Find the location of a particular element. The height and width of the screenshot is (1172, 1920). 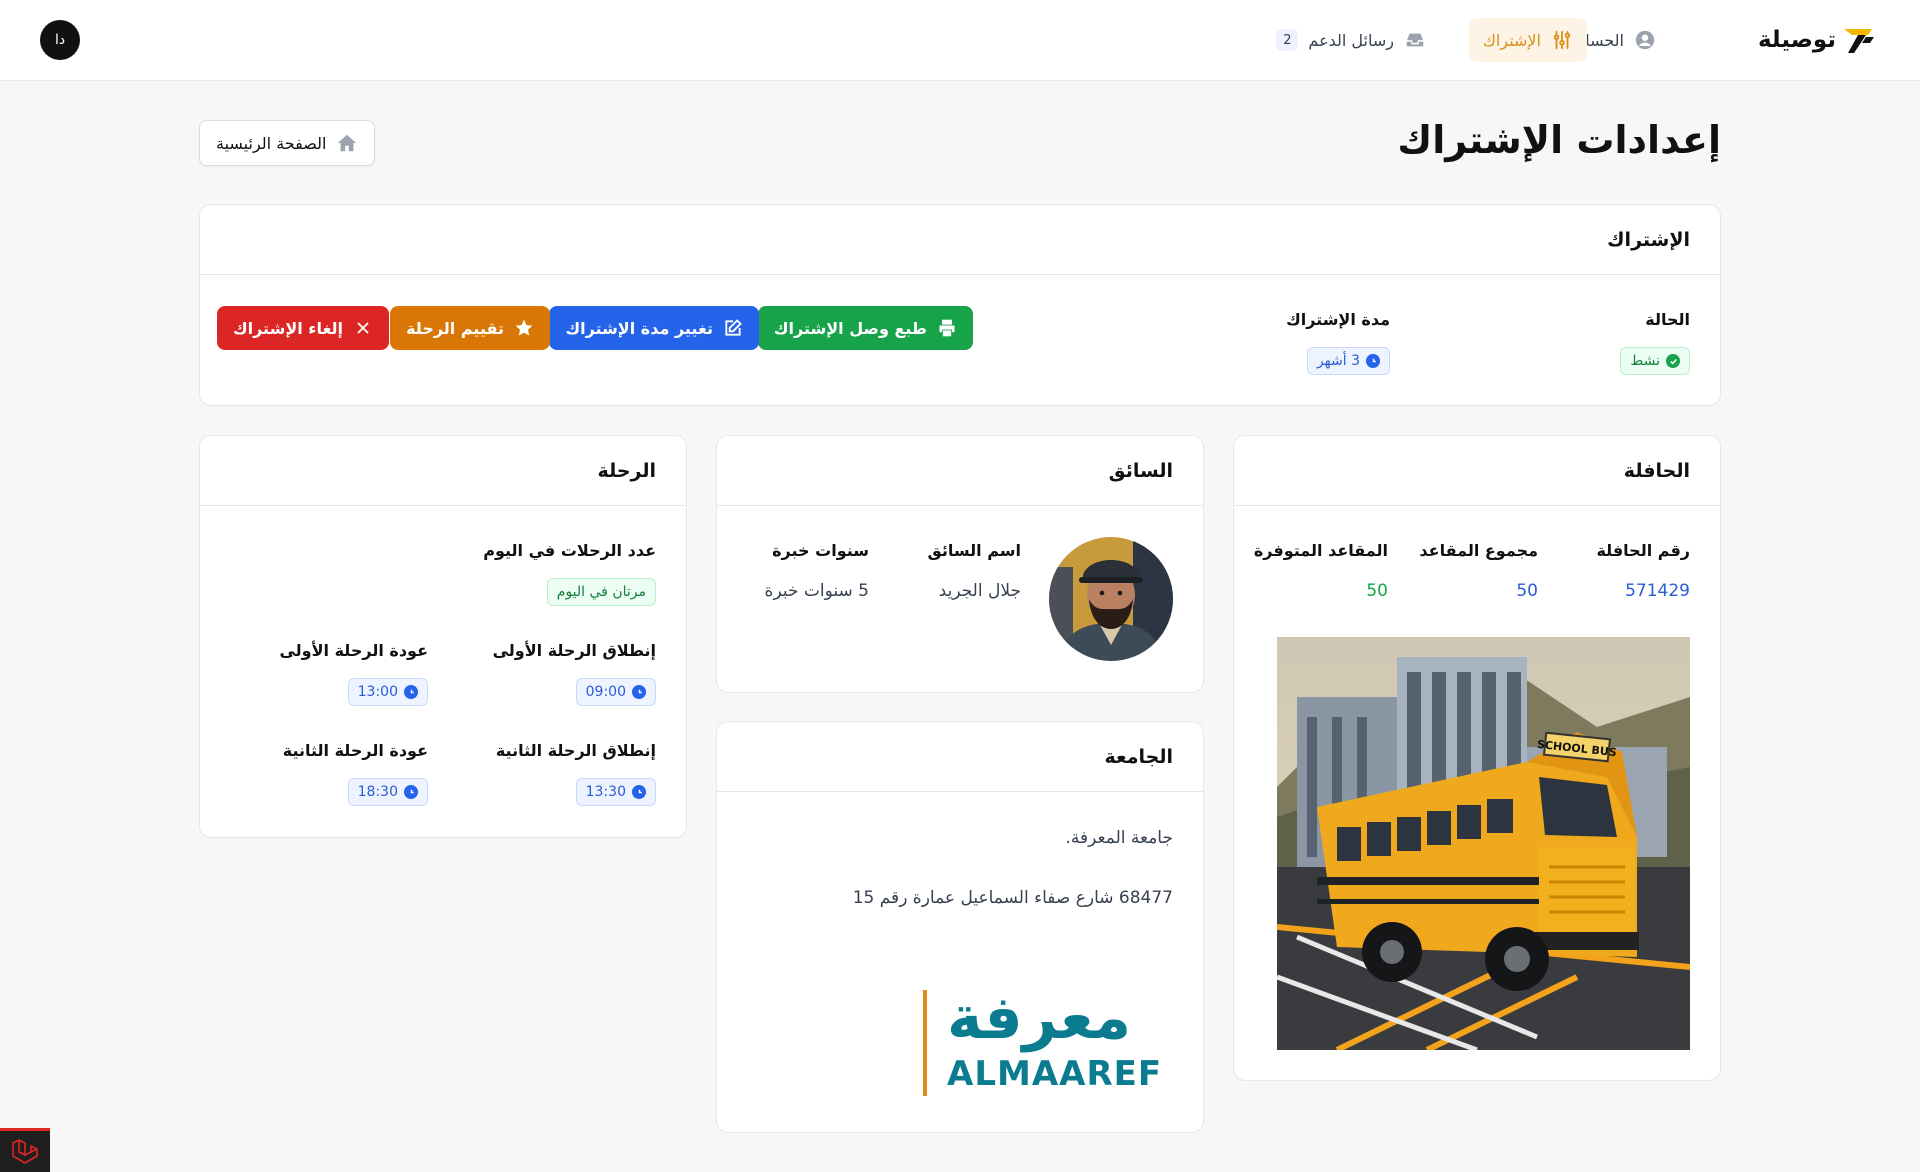

rate-trip-button: تقييم الرحلة is located at coordinates (470, 328).